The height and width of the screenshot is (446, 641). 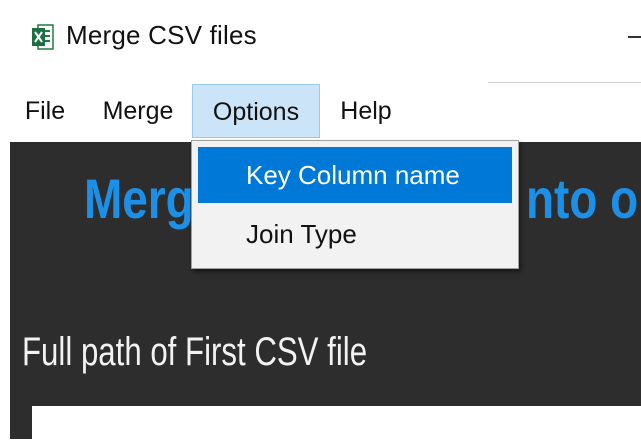 What do you see at coordinates (355, 234) in the screenshot?
I see `menu-item-join-type: Join Type` at bounding box center [355, 234].